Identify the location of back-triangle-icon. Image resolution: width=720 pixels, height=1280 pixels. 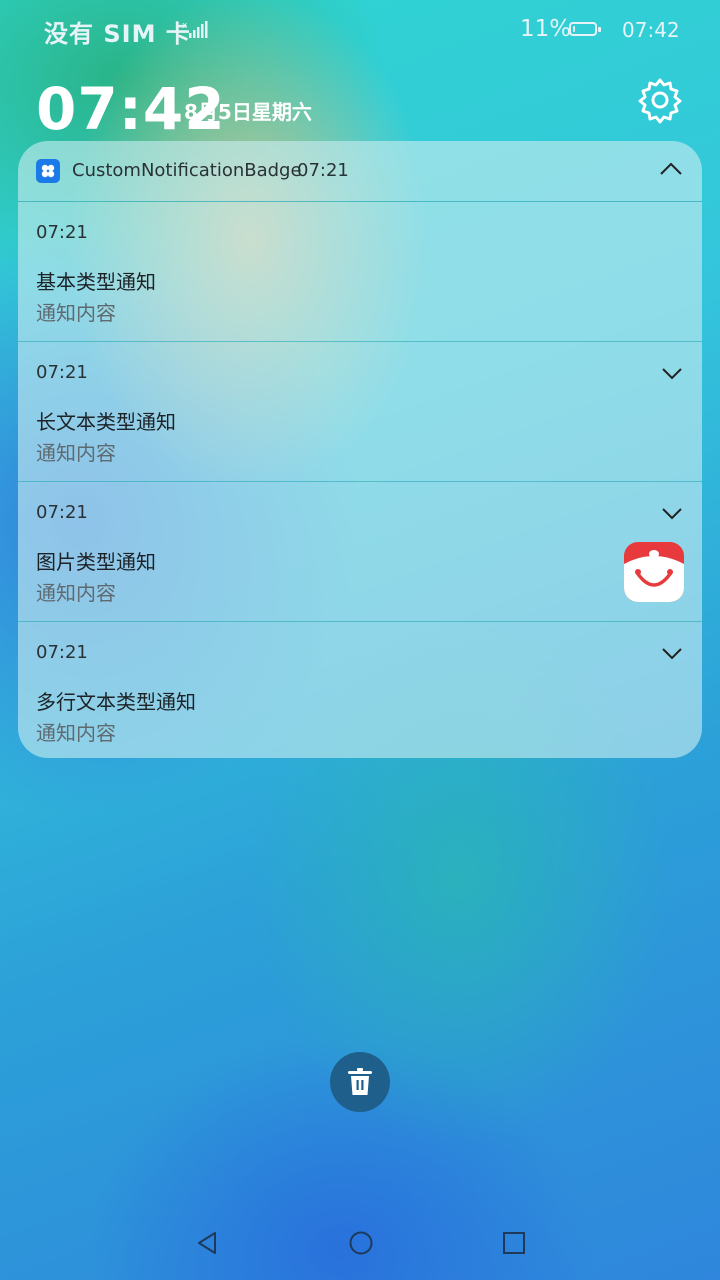
(207, 1243).